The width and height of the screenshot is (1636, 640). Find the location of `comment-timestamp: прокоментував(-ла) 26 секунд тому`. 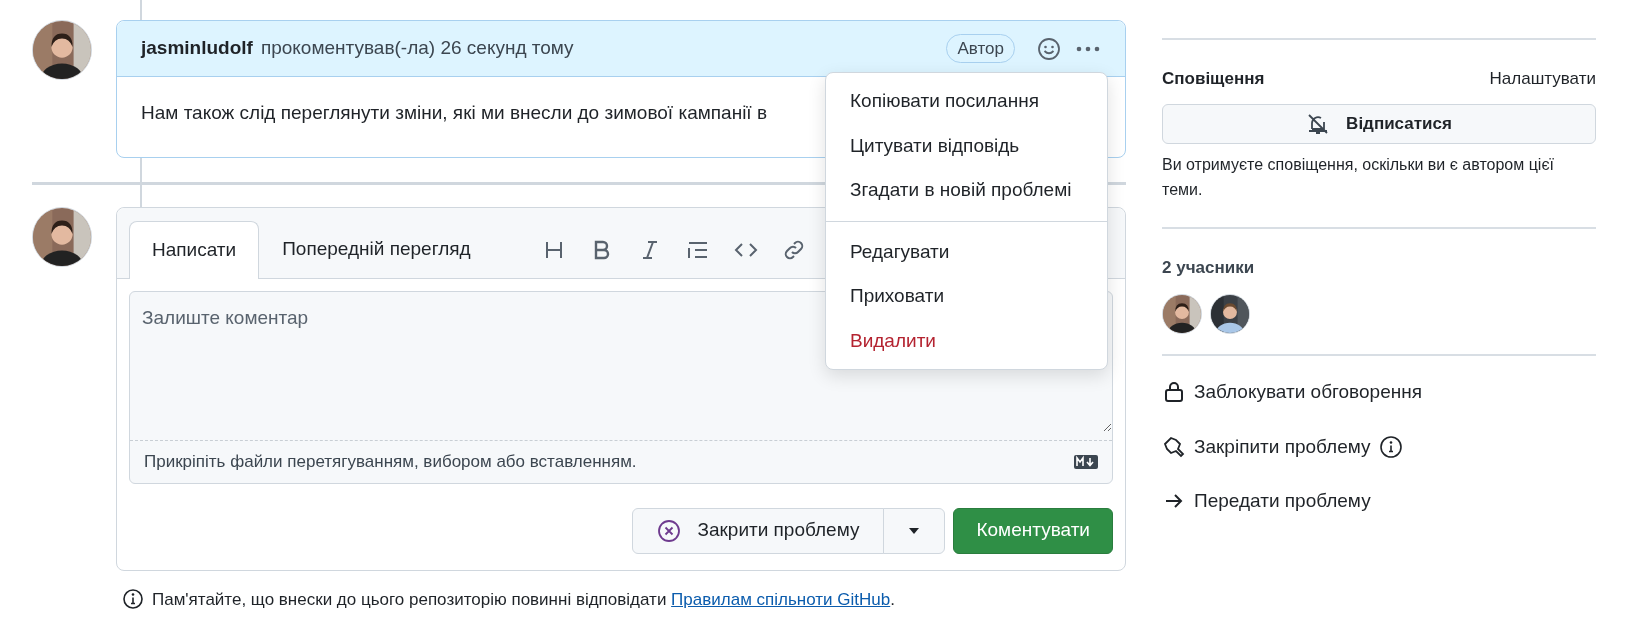

comment-timestamp: прокоментував(-ла) 26 секунд тому is located at coordinates (417, 48).